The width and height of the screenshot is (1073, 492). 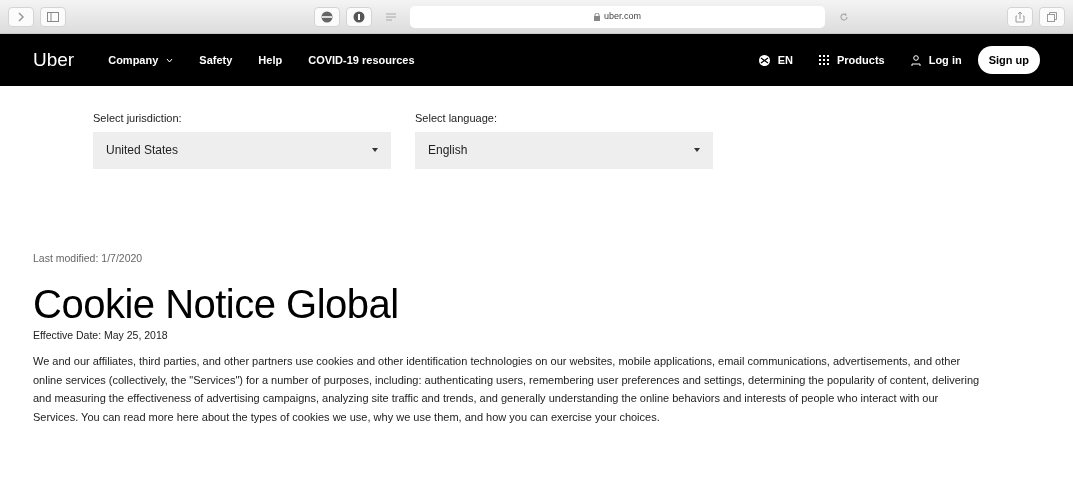 What do you see at coordinates (564, 150) in the screenshot?
I see `dropdown-select: English` at bounding box center [564, 150].